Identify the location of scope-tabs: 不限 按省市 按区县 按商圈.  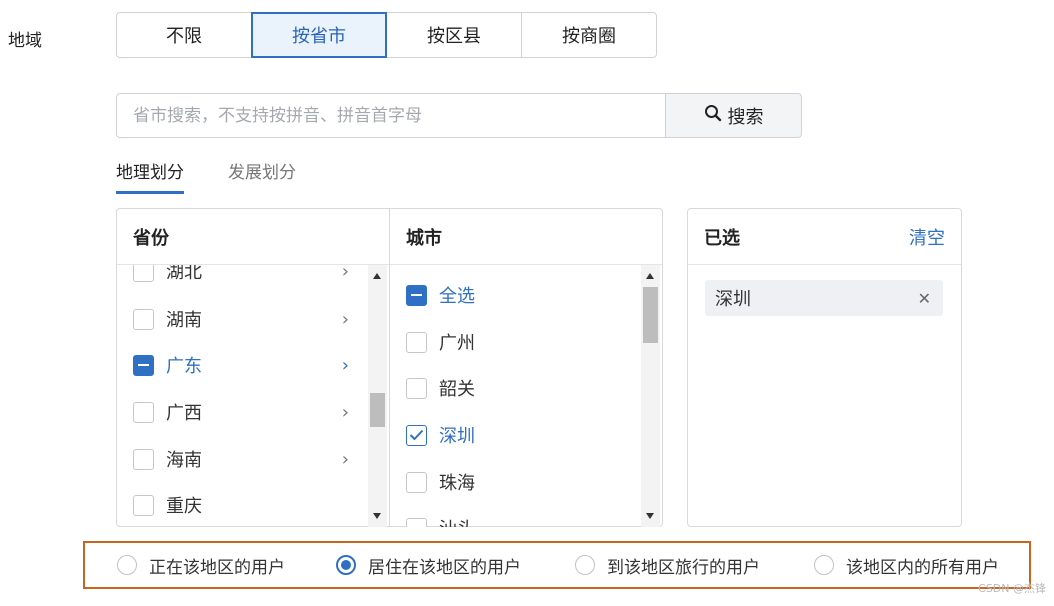
(386, 35).